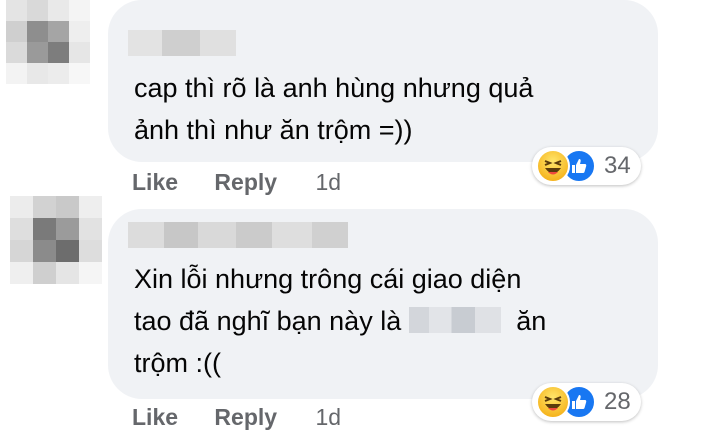 This screenshot has height=431, width=720. What do you see at coordinates (273, 130) in the screenshot?
I see `comment-text-line: ảnh thì như ăn trộm =))` at bounding box center [273, 130].